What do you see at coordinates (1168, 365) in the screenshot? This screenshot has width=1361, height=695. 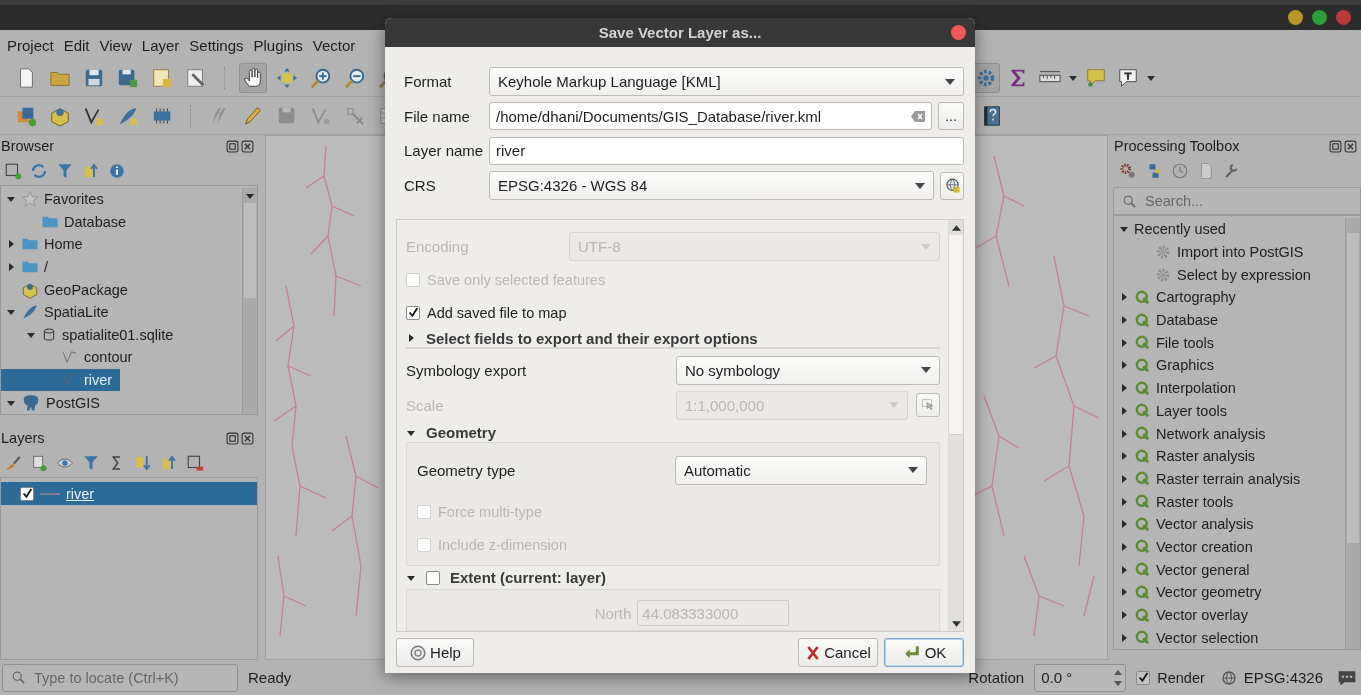 I see `tree-item: Graphics` at bounding box center [1168, 365].